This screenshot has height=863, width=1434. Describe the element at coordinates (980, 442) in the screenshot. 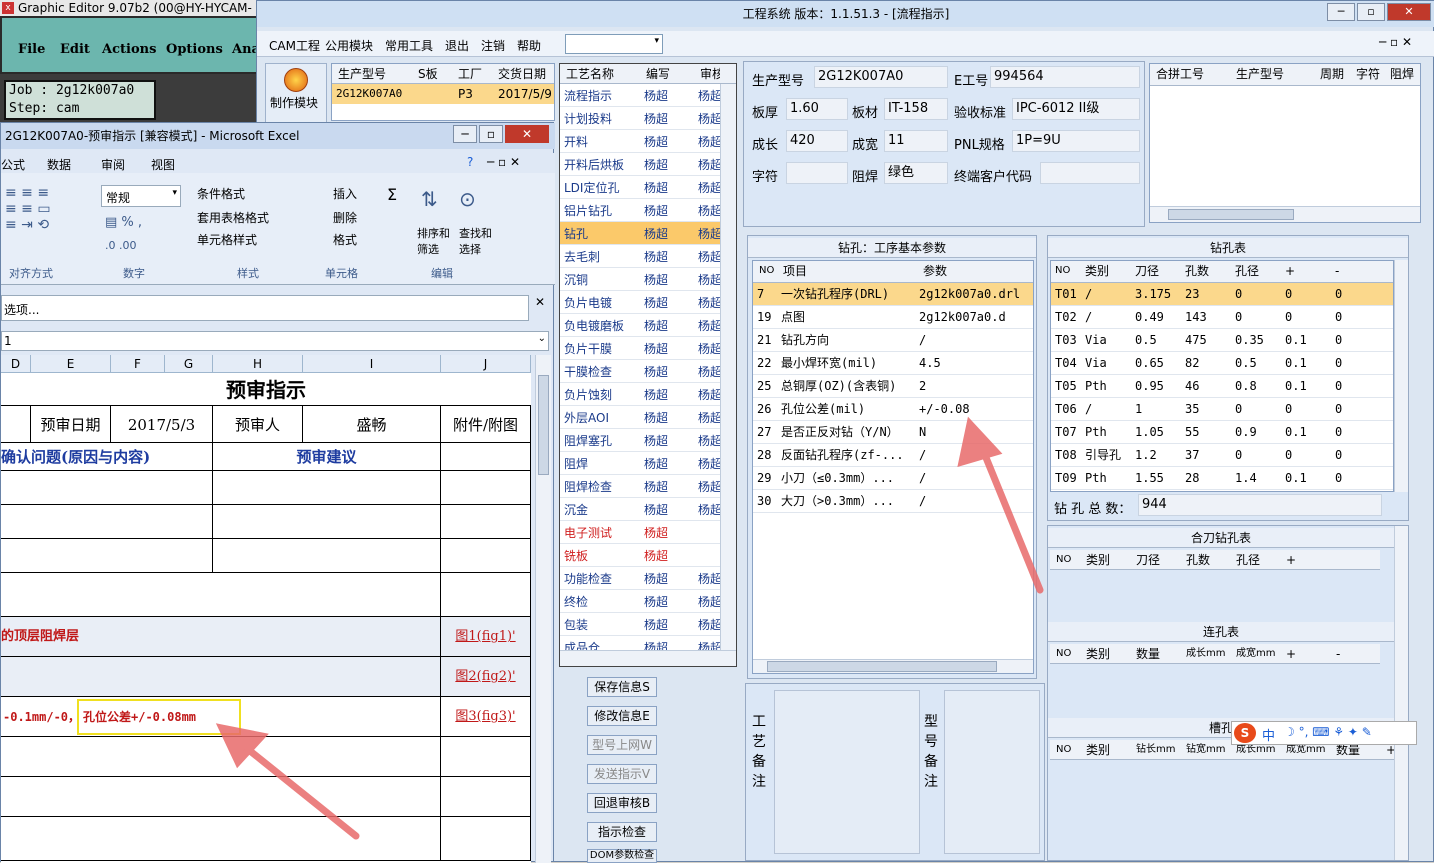

I see `arrow-params-head` at that location.